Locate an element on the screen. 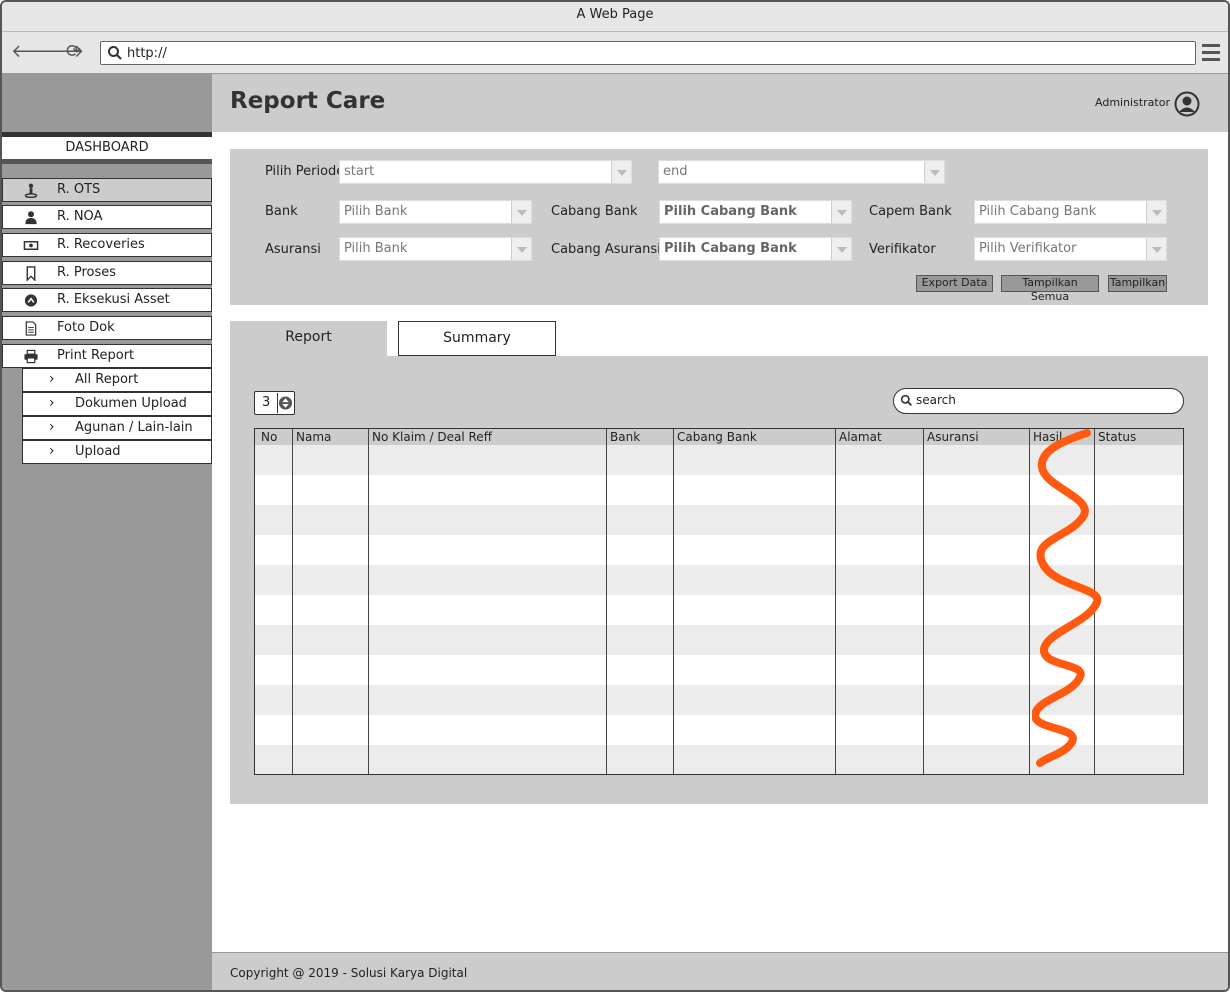  sidebar-item-r-noa: R. NOA is located at coordinates (107, 217).